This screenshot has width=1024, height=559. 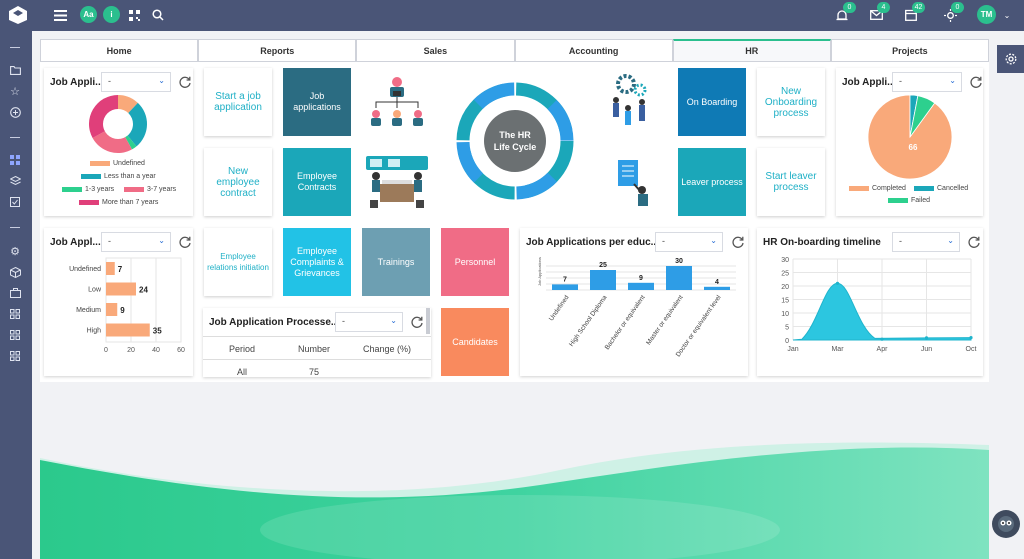 I want to click on notifications-count-badge: 0, so click(x=849, y=7).